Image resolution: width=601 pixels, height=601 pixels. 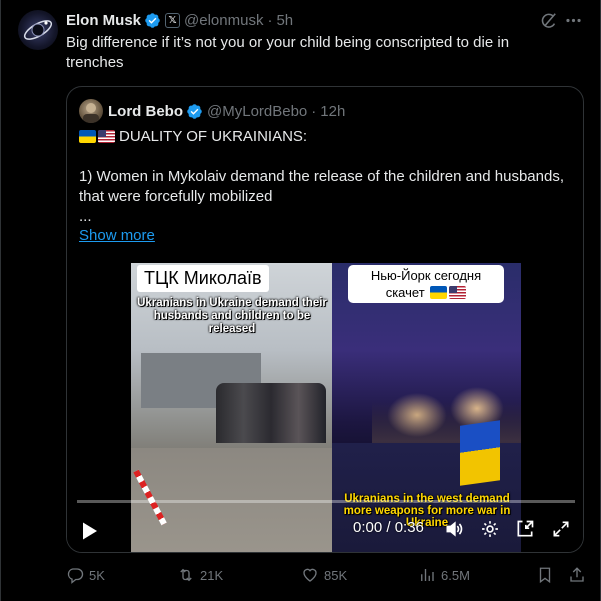 I want to click on retweet-count: 21K, so click(x=212, y=575).